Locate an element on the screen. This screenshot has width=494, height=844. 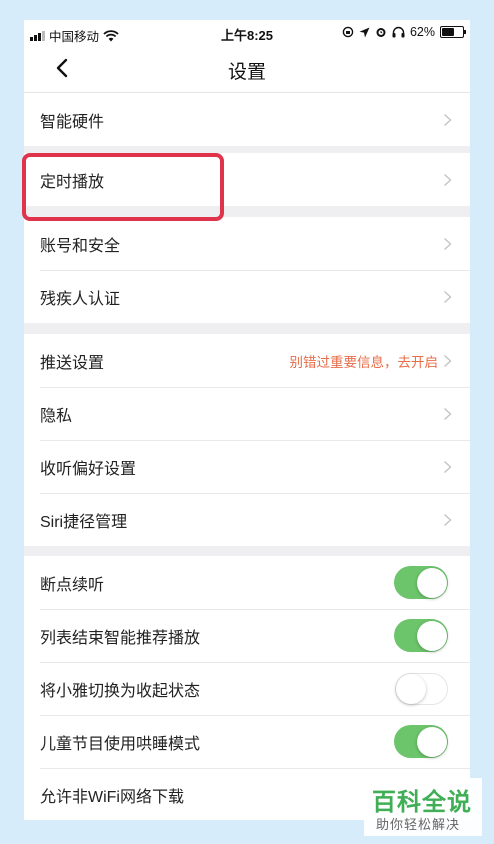
watermark: 百科全说 助你轻松解决 is located at coordinates (423, 807).